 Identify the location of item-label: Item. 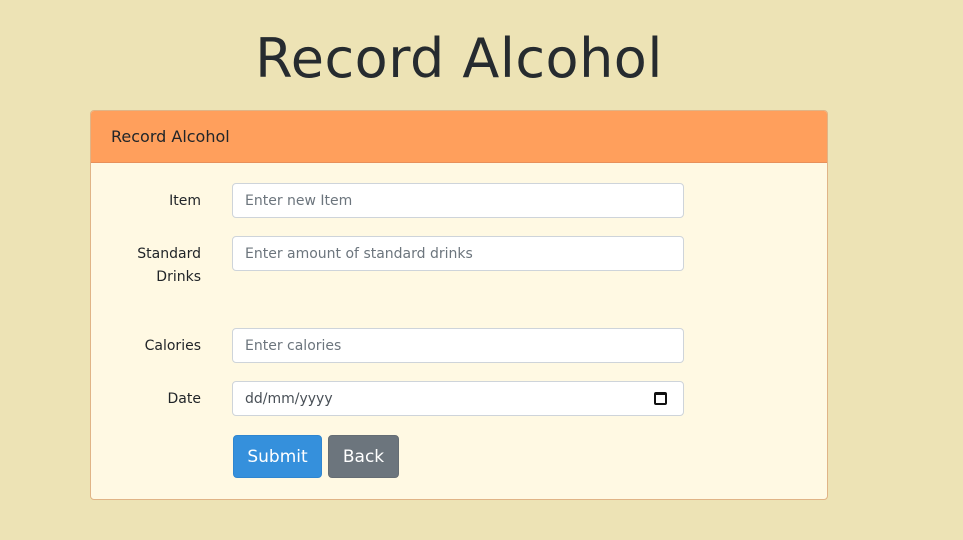
(185, 201).